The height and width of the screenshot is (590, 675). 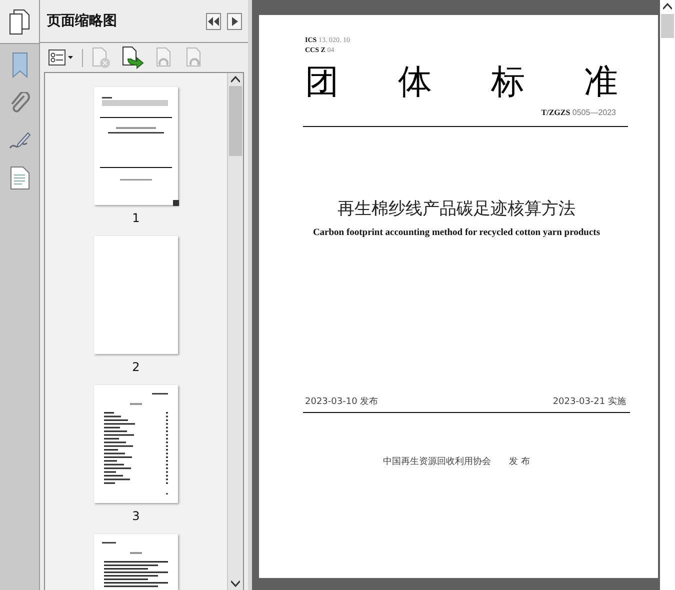 I want to click on right-arrow-icon, so click(x=235, y=21).